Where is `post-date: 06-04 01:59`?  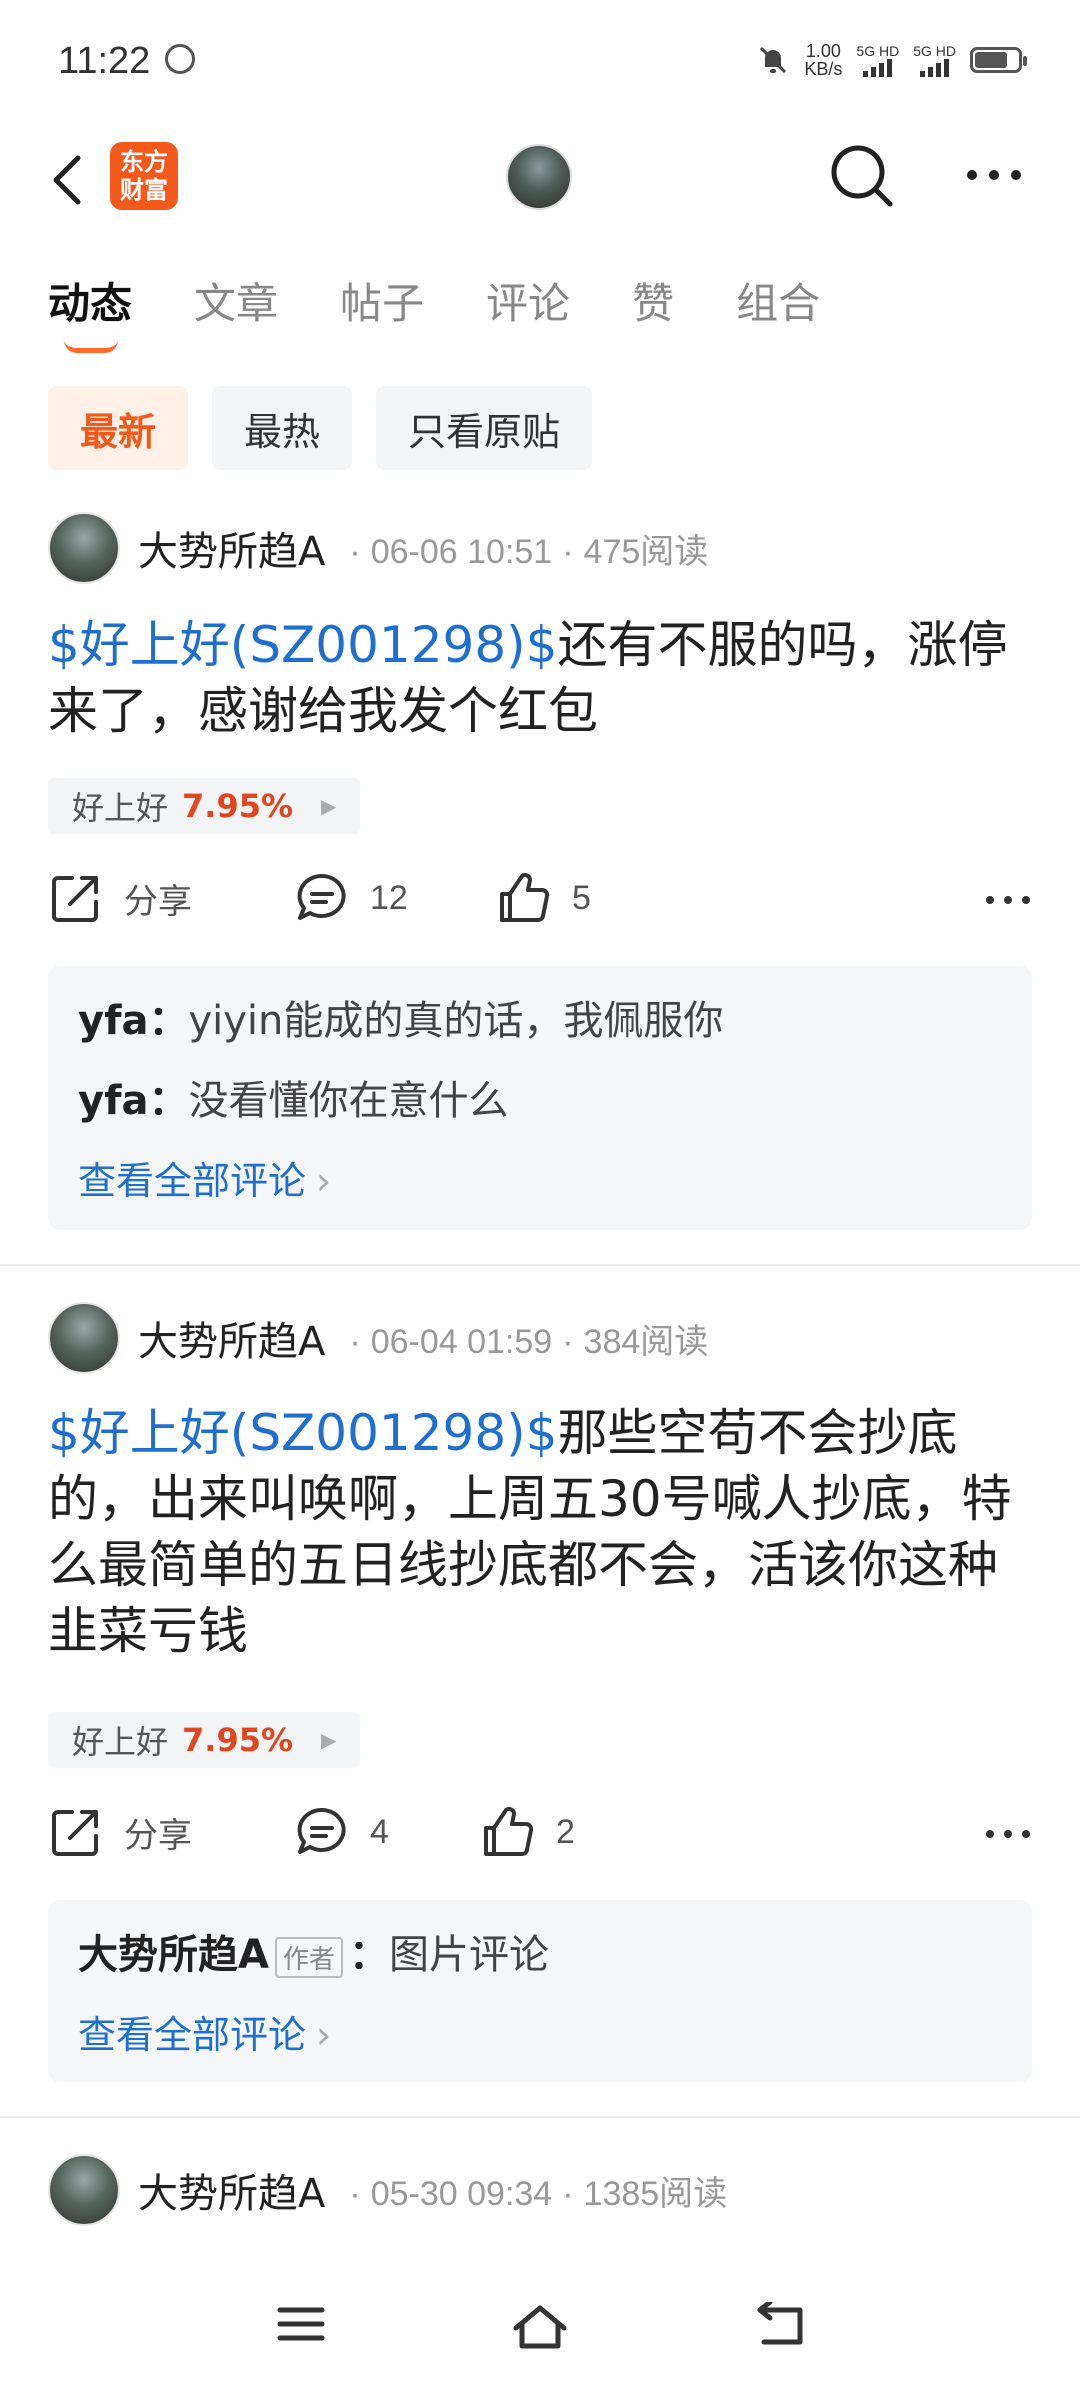 post-date: 06-04 01:59 is located at coordinates (461, 1341).